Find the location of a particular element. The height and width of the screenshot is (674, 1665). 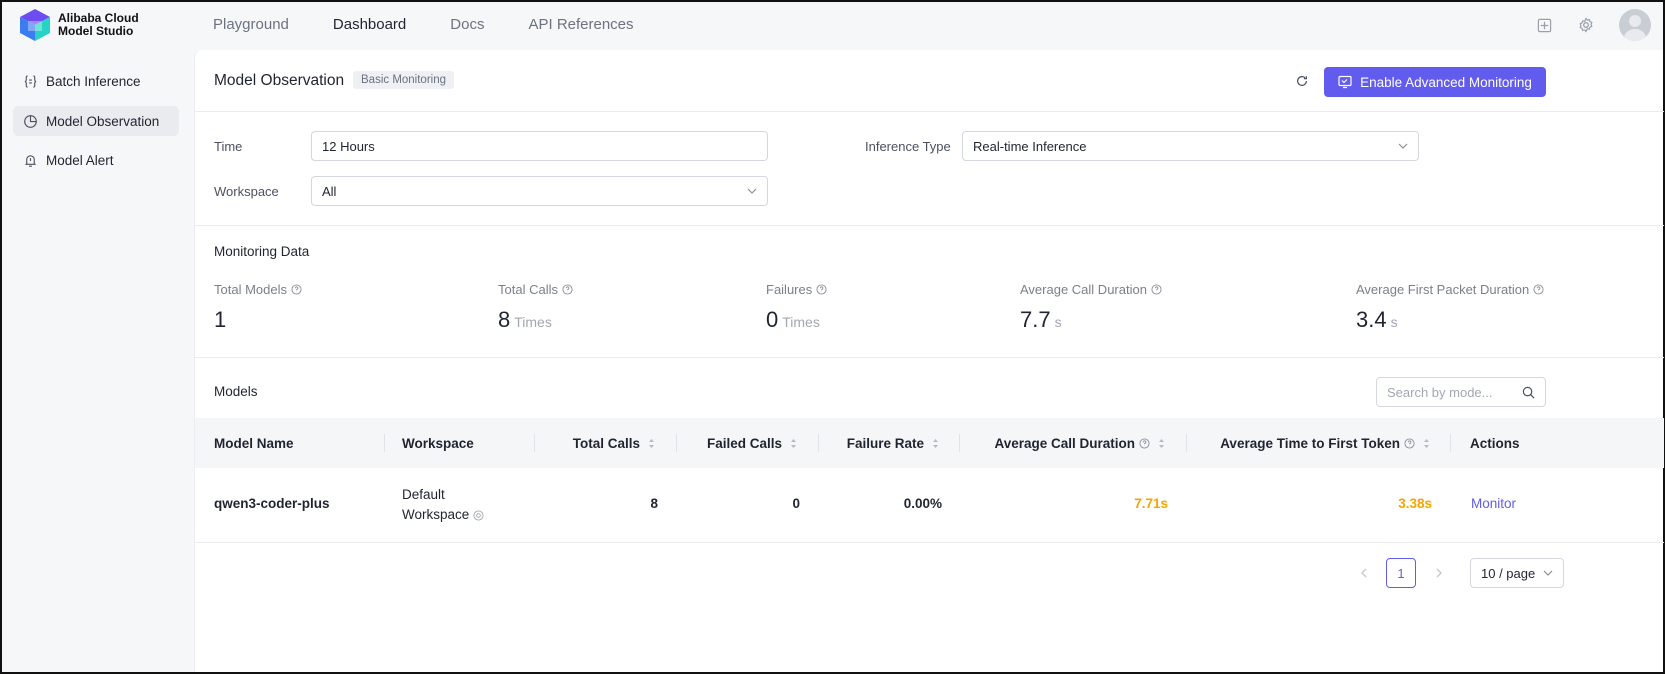

col-average-time-to-first-token: Average Time to First Token is located at coordinates (1317, 443).